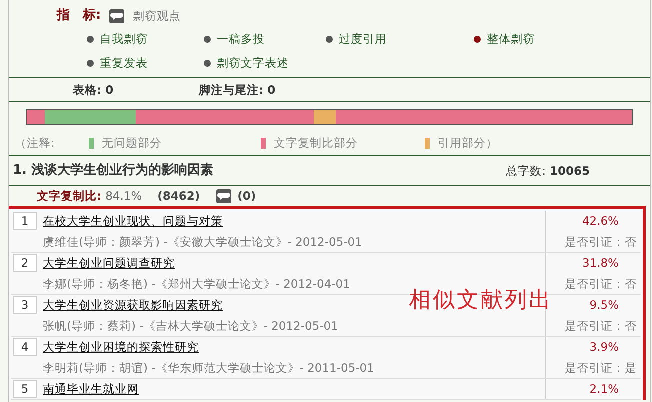 Image resolution: width=652 pixels, height=402 pixels. What do you see at coordinates (511, 39) in the screenshot?
I see `flag-label: 整体剽窃` at bounding box center [511, 39].